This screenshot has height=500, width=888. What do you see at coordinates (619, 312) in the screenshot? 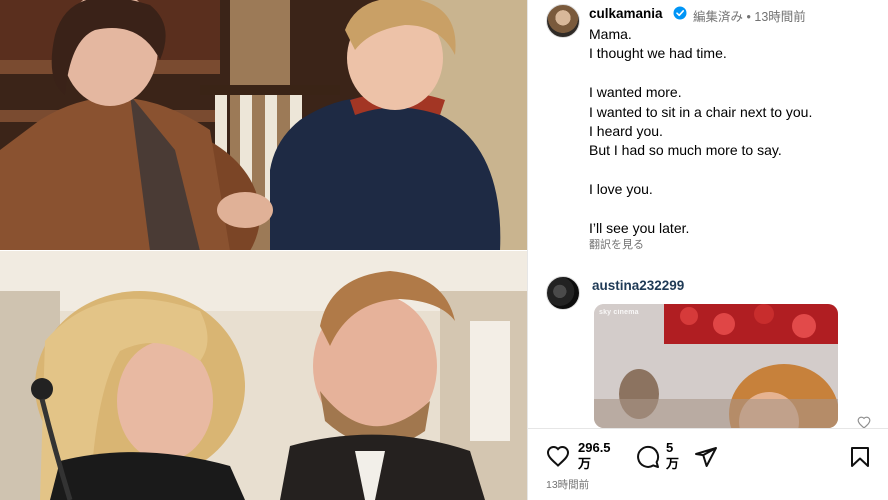
I see `gif-watermark: sky cinema` at bounding box center [619, 312].